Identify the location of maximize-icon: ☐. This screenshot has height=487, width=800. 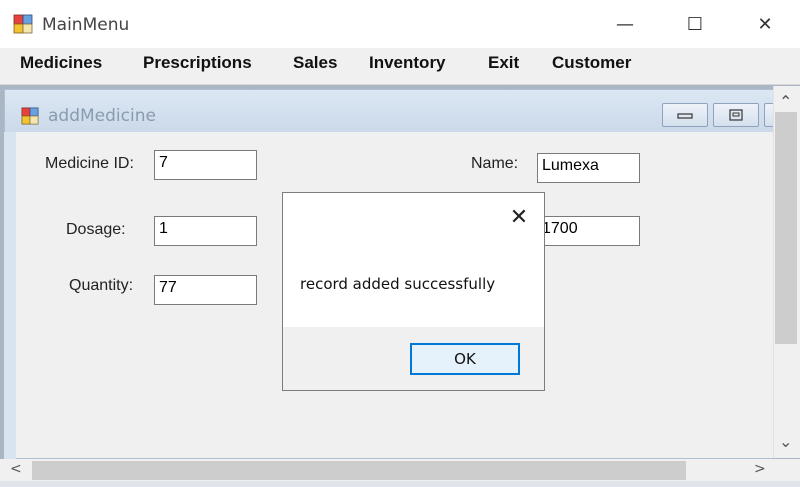
(695, 24).